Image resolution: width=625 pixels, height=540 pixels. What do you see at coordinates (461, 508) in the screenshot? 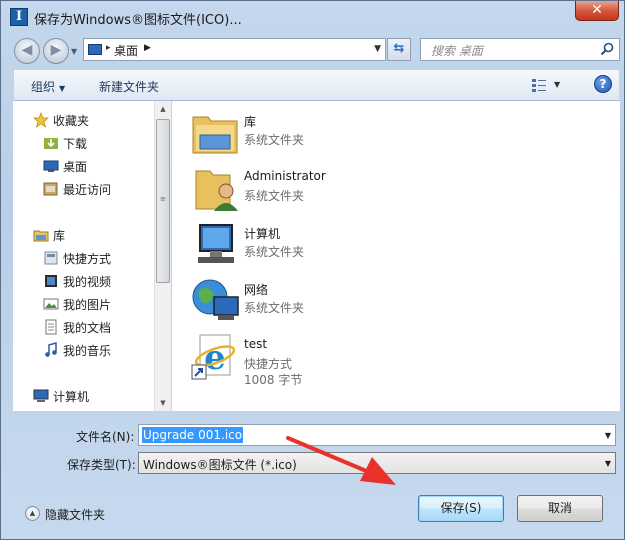
I see `save-button: 保存(S)` at bounding box center [461, 508].